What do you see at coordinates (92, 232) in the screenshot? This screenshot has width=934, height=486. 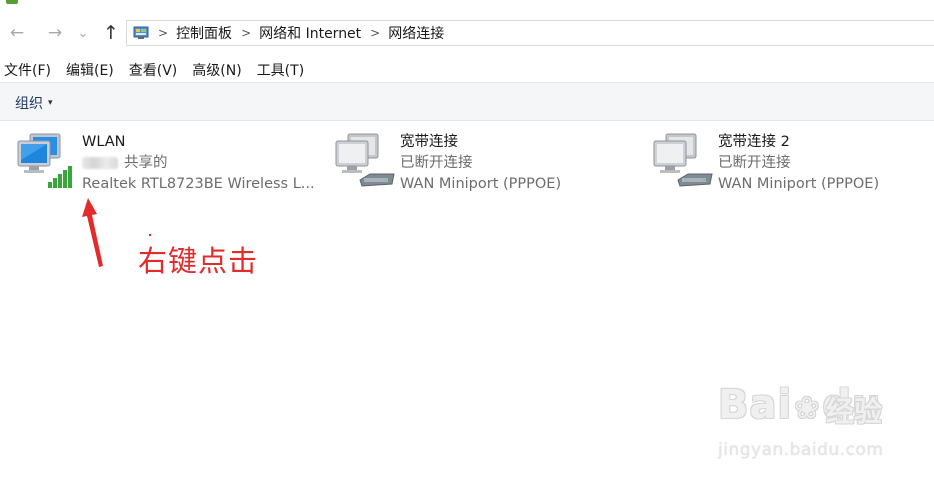 I see `annotation-arrow-icon` at bounding box center [92, 232].